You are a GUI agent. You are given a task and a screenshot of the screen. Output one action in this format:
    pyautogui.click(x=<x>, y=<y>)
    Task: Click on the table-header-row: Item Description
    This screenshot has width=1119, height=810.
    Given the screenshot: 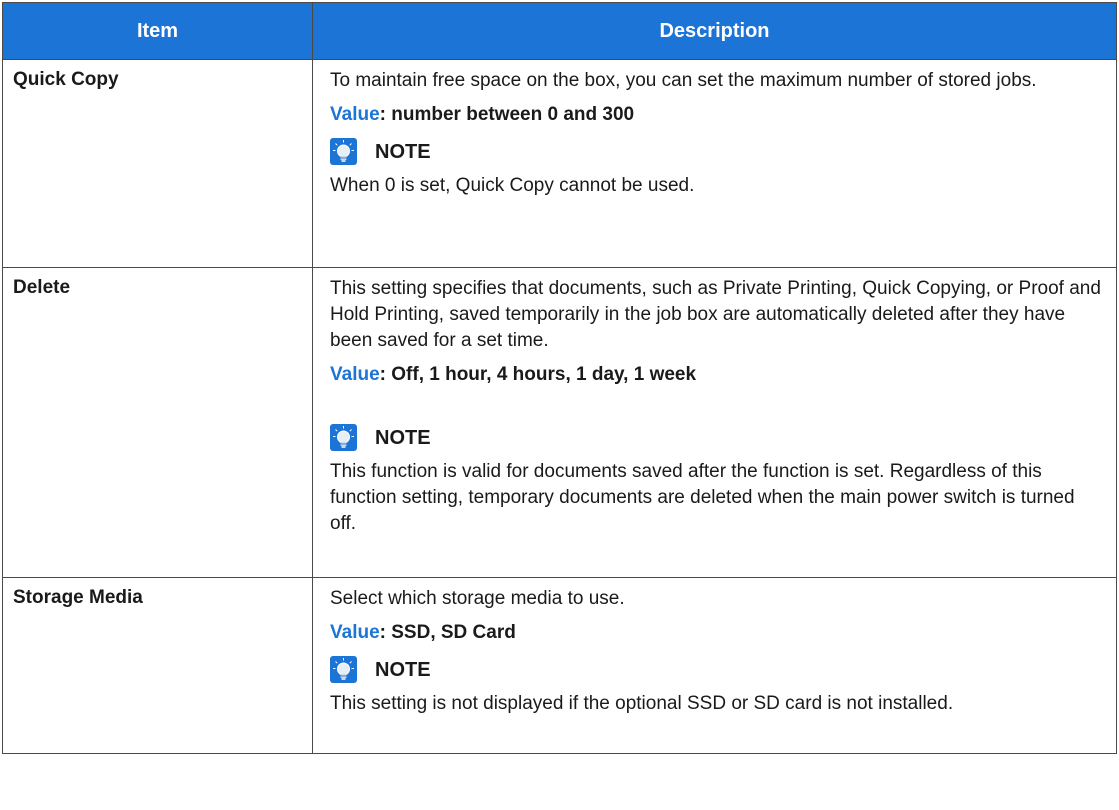 What is the action you would take?
    pyautogui.click(x=559, y=31)
    